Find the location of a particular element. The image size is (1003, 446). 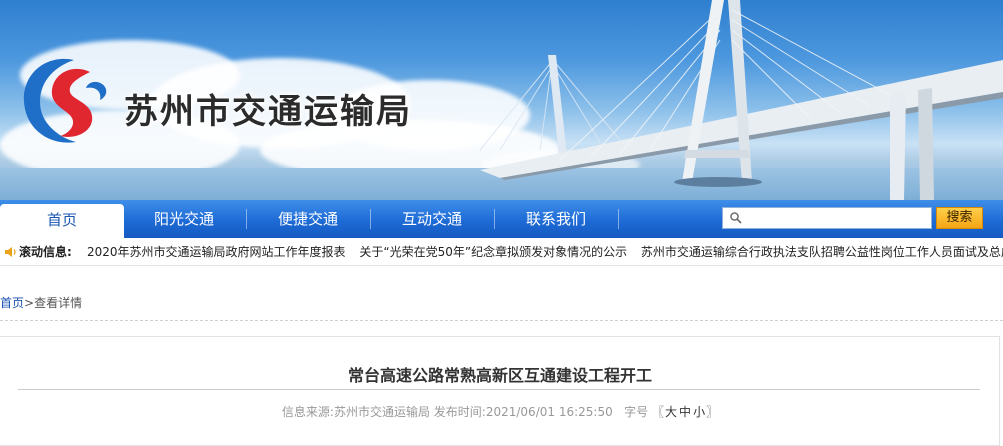

breadcrumb-current: 查看详情 is located at coordinates (58, 303).